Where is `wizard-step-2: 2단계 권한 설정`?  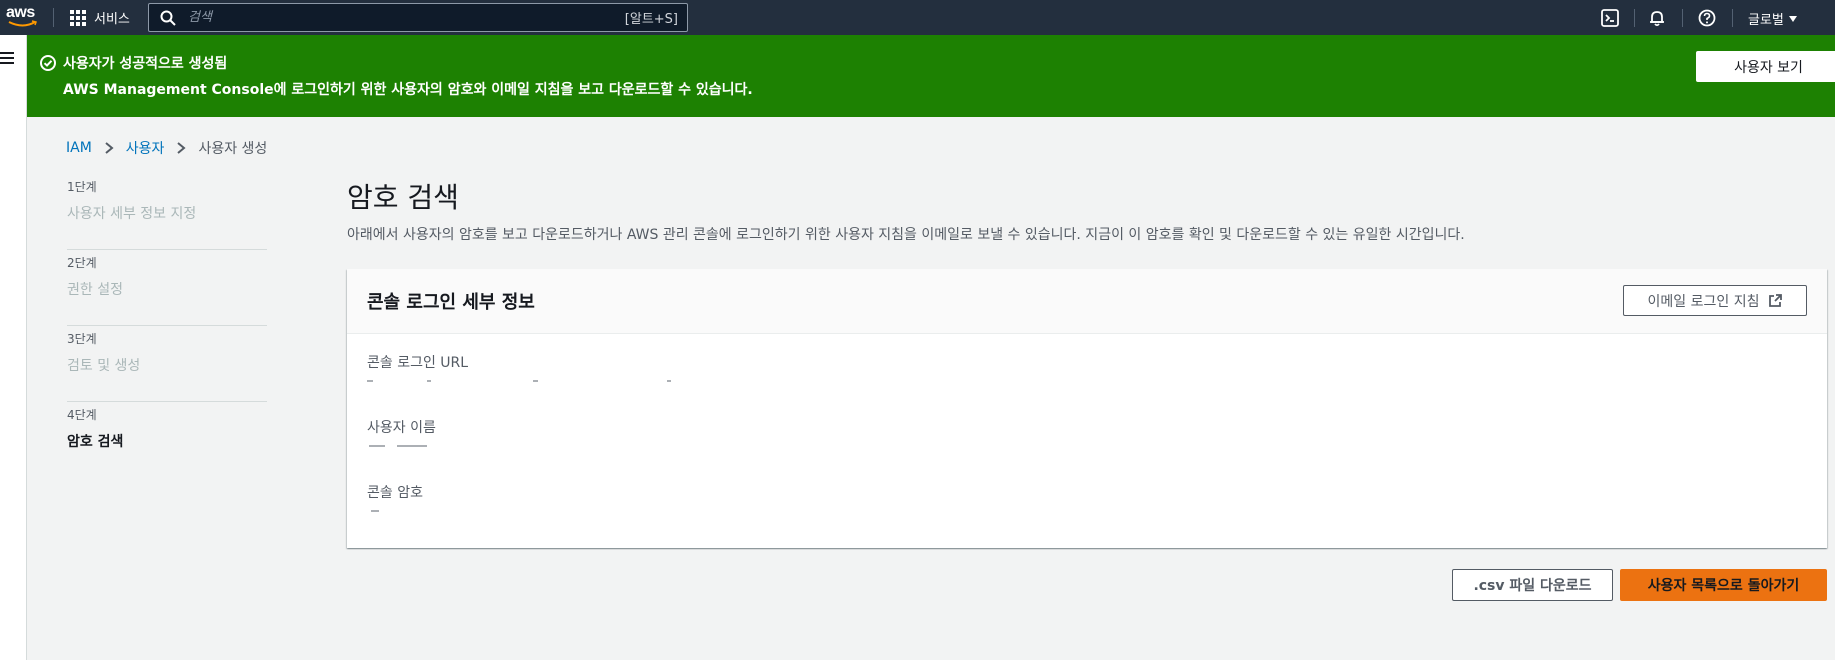 wizard-step-2: 2단계 권한 설정 is located at coordinates (167, 291).